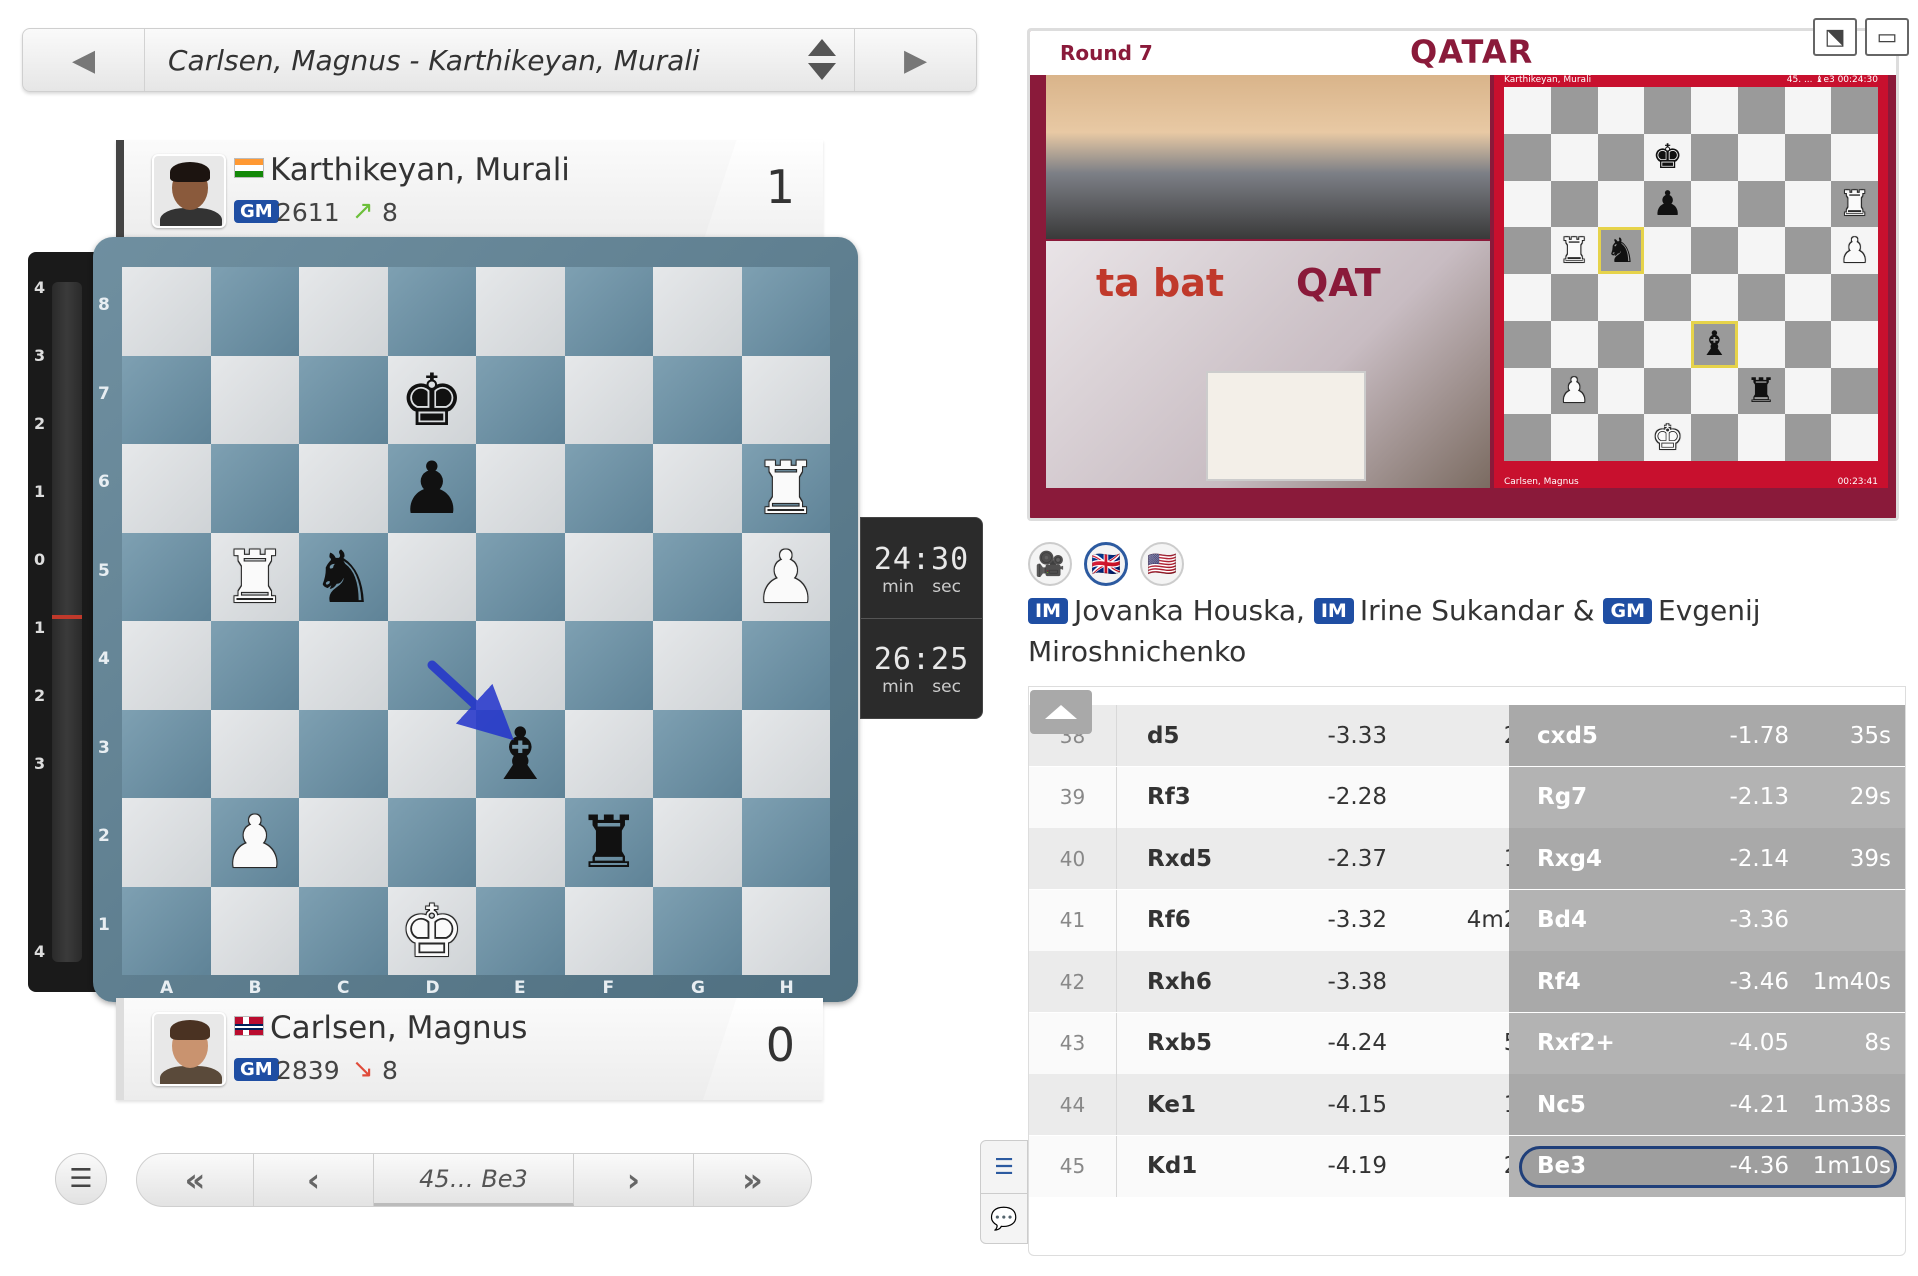 The height and width of the screenshot is (1276, 1918). Describe the element at coordinates (1707, 858) in the screenshot. I see `black-move-cell: Rxg4 -2.14 39s` at that location.